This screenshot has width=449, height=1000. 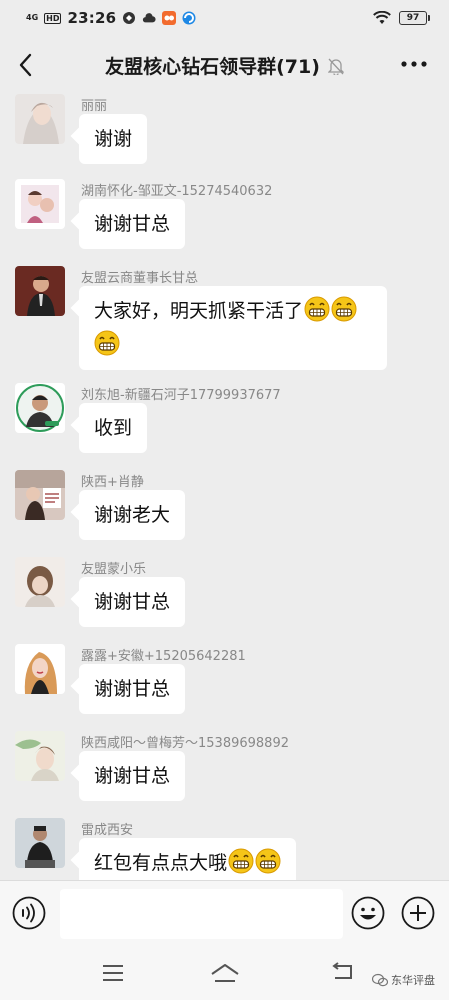 I want to click on system-navigation-bar: 东华评盘, so click(x=224, y=973).